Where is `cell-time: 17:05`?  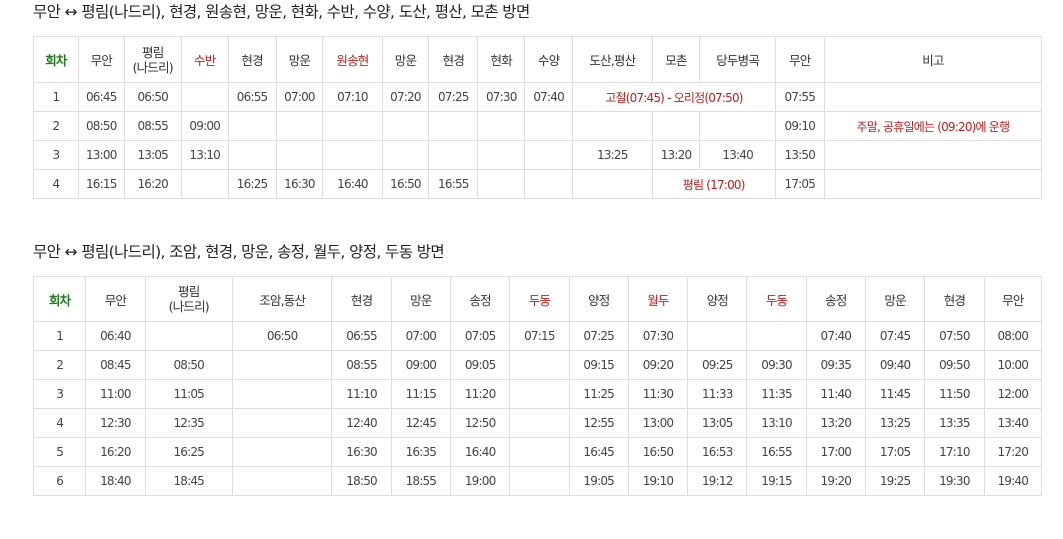 cell-time: 17:05 is located at coordinates (799, 184).